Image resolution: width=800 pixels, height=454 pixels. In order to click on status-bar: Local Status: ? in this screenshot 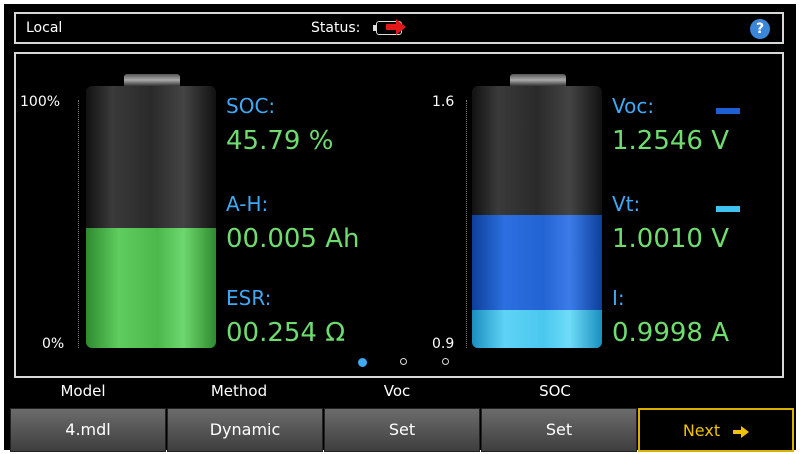, I will do `click(399, 28)`.